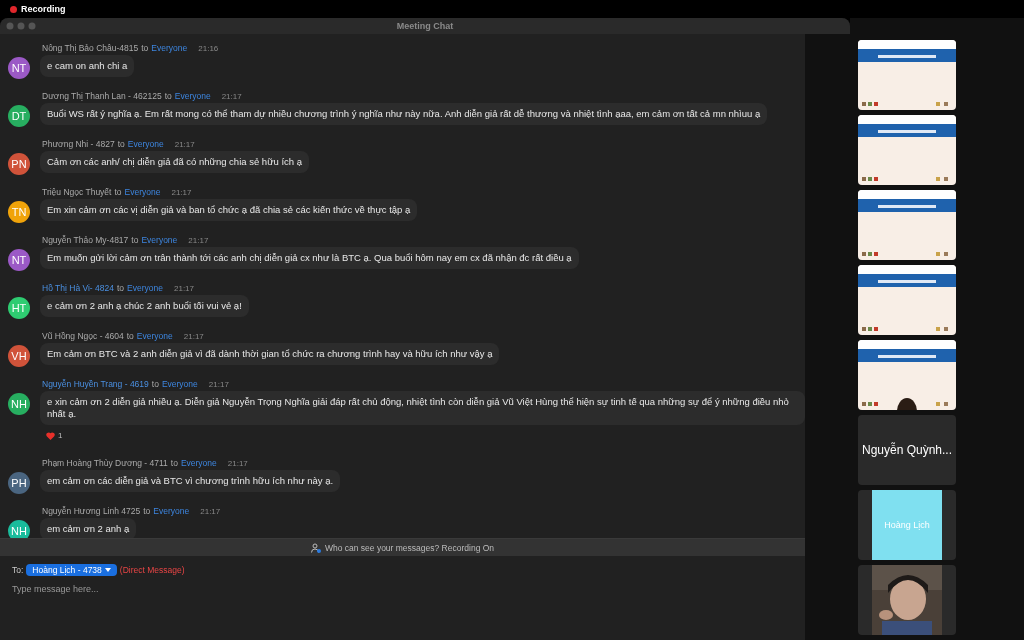 This screenshot has width=1024, height=640. What do you see at coordinates (105, 463) in the screenshot?
I see `sender-name: Phạm Hoàng Thùy Dương - 4711` at bounding box center [105, 463].